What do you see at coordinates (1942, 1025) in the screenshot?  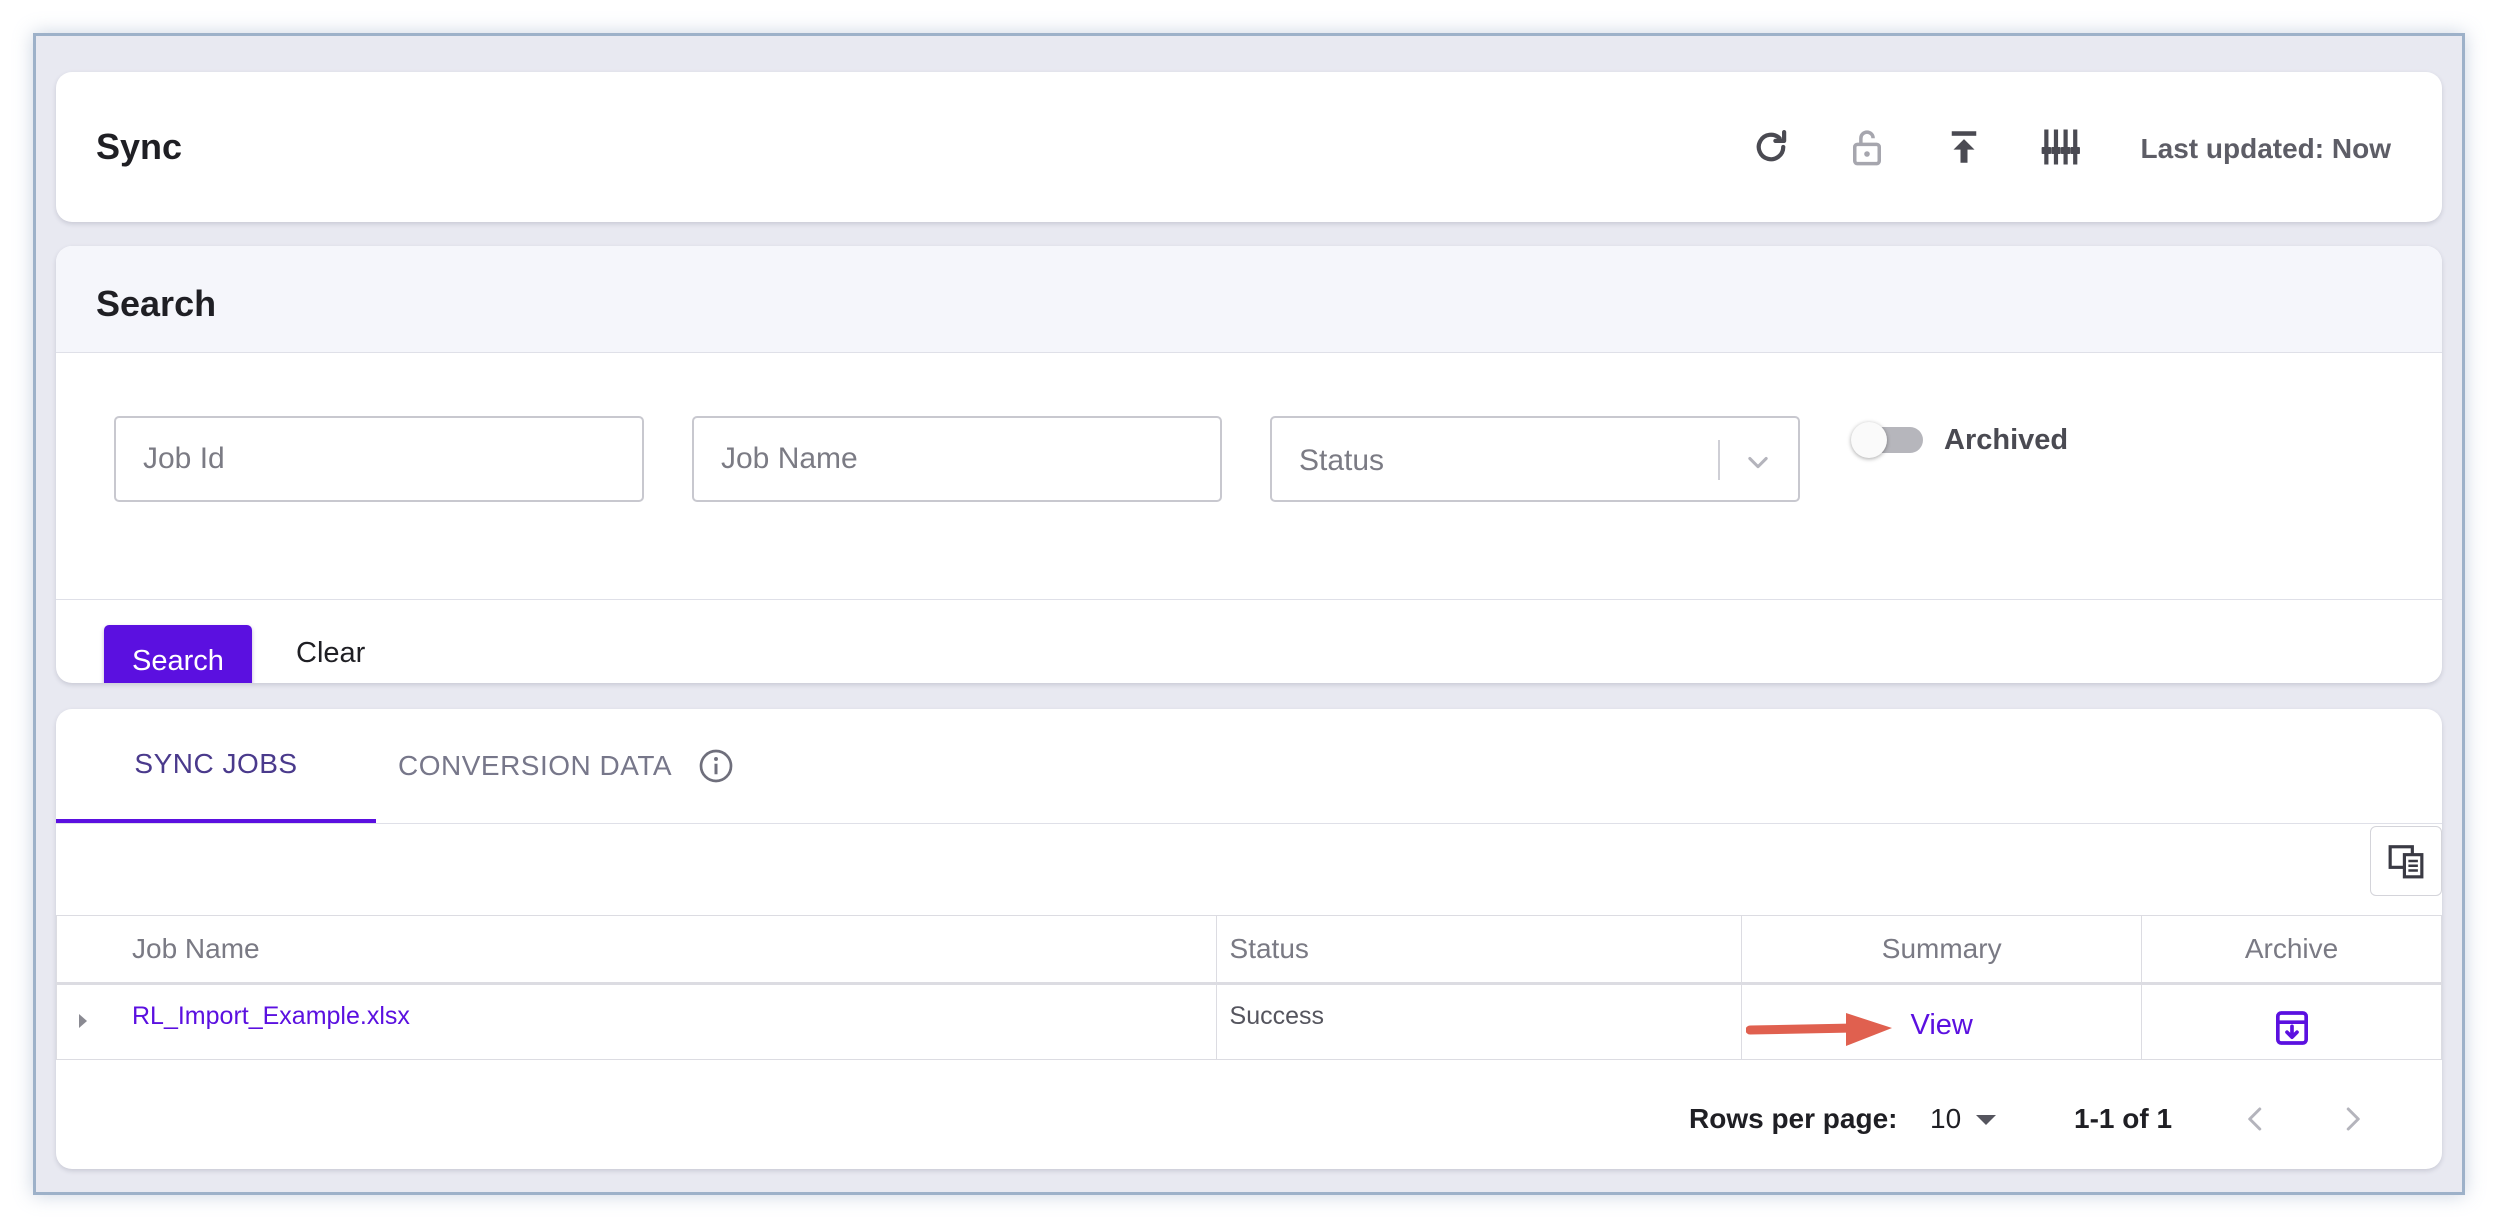 I see `view-summary-link: View` at bounding box center [1942, 1025].